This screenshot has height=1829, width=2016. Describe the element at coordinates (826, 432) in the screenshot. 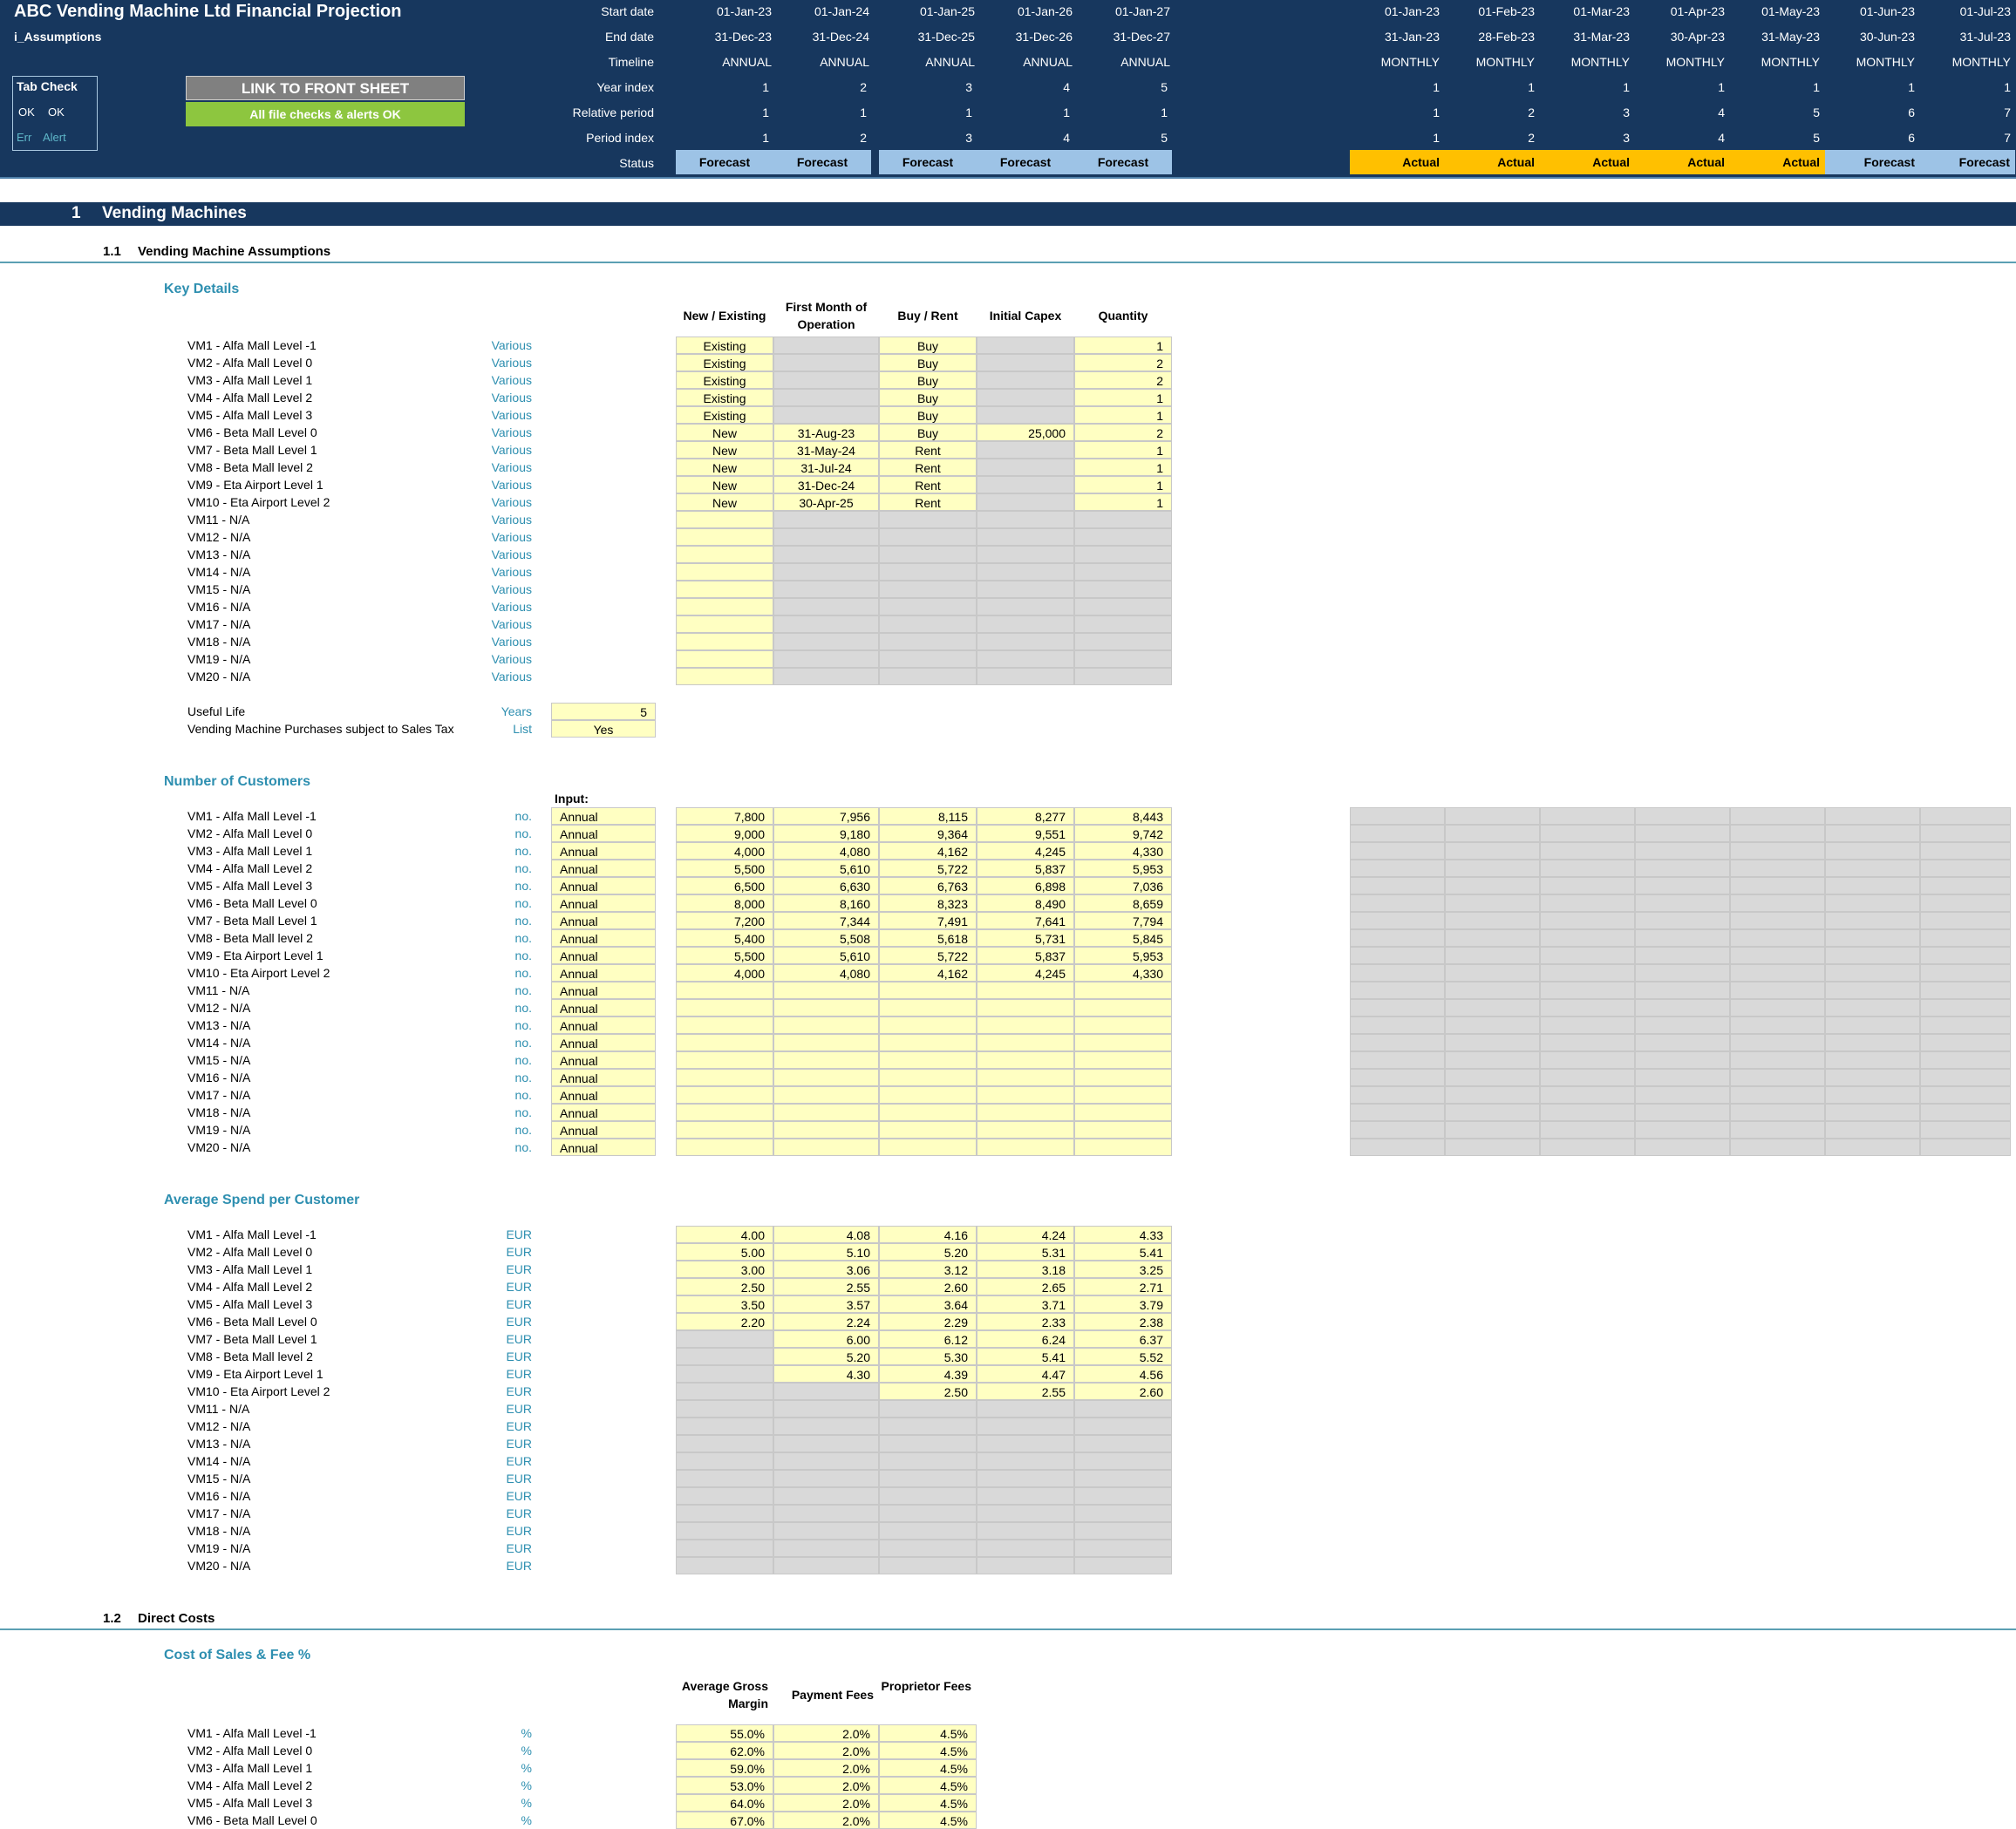

I see `input-cell-fm: 31-Aug-23` at that location.